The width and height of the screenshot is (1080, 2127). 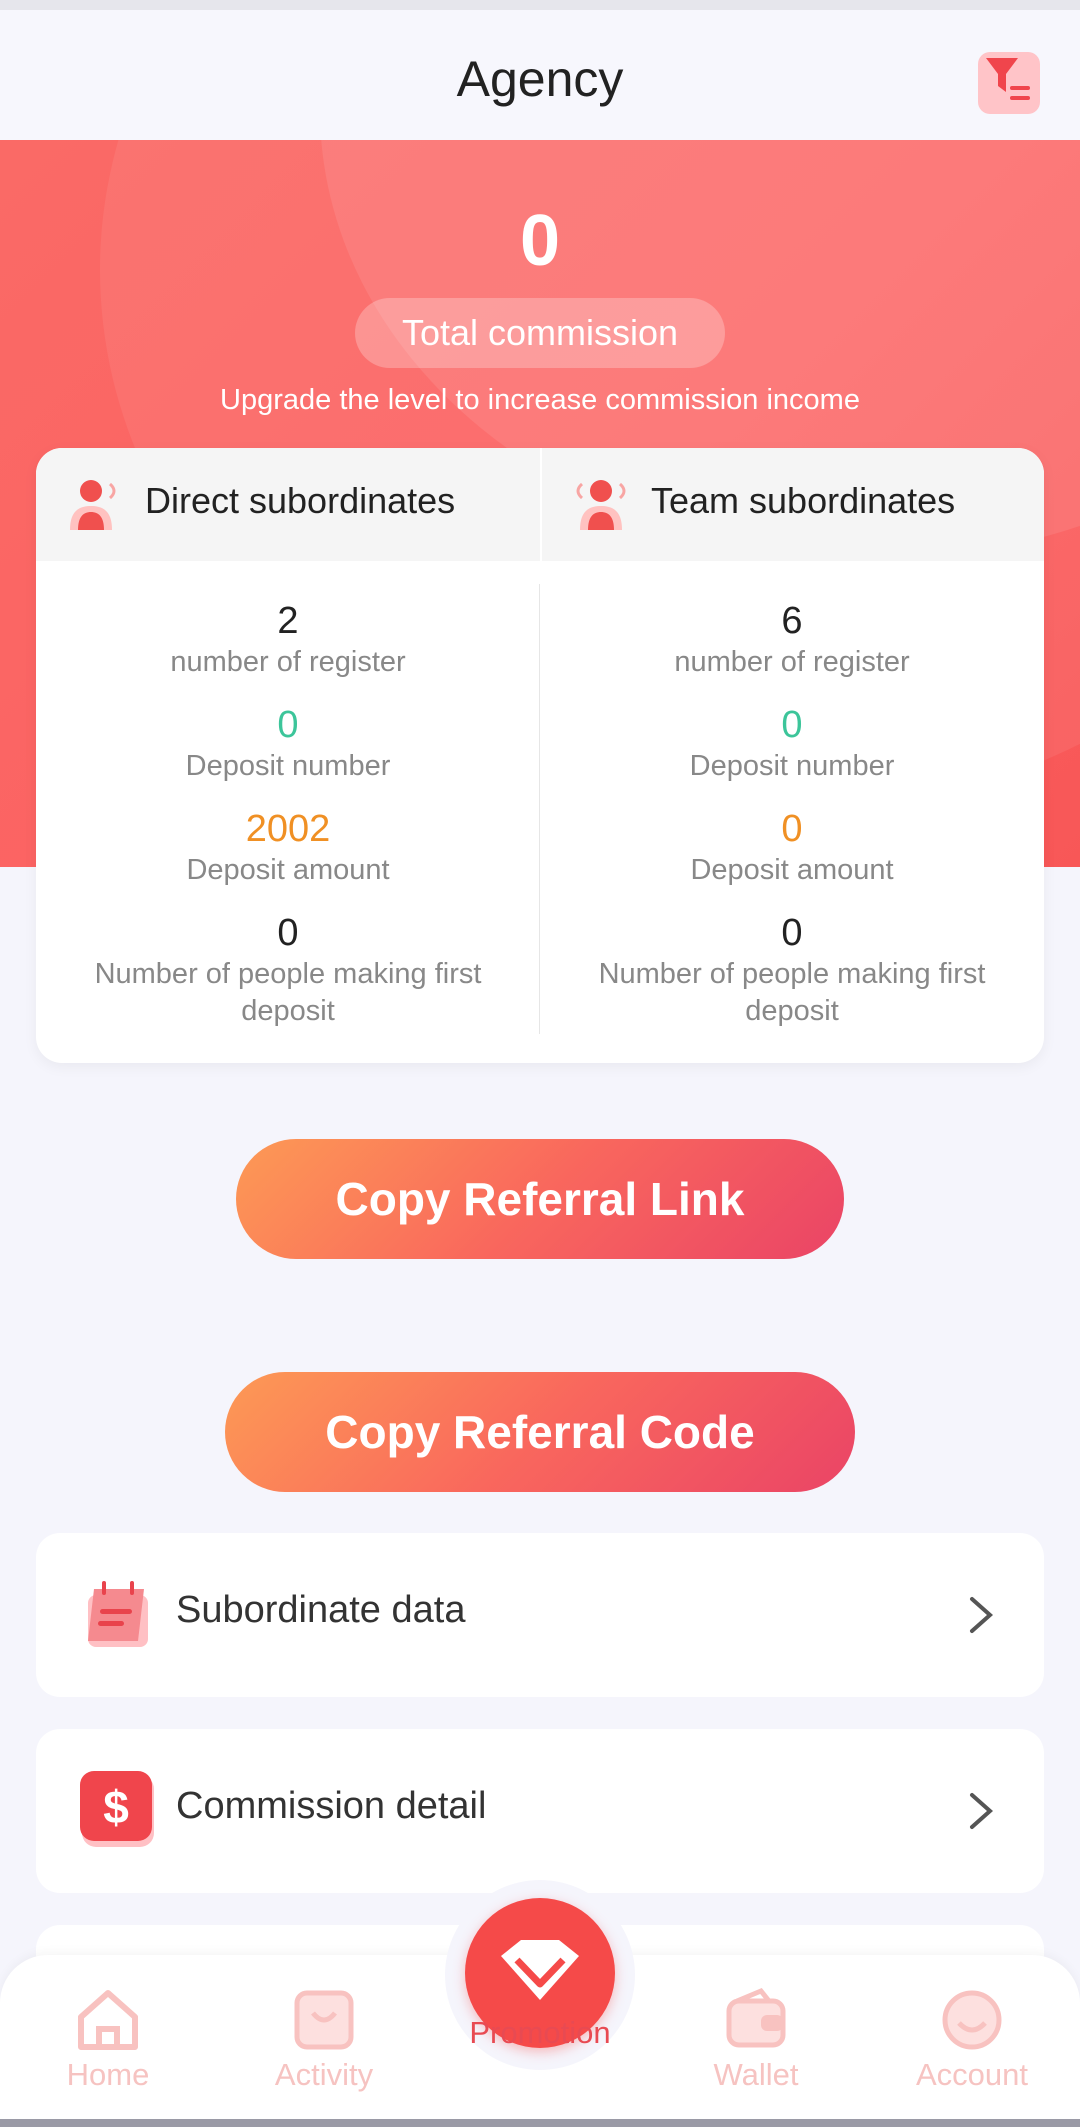 I want to click on copy-referral-code-button: Copy Referral Code, so click(x=540, y=1432).